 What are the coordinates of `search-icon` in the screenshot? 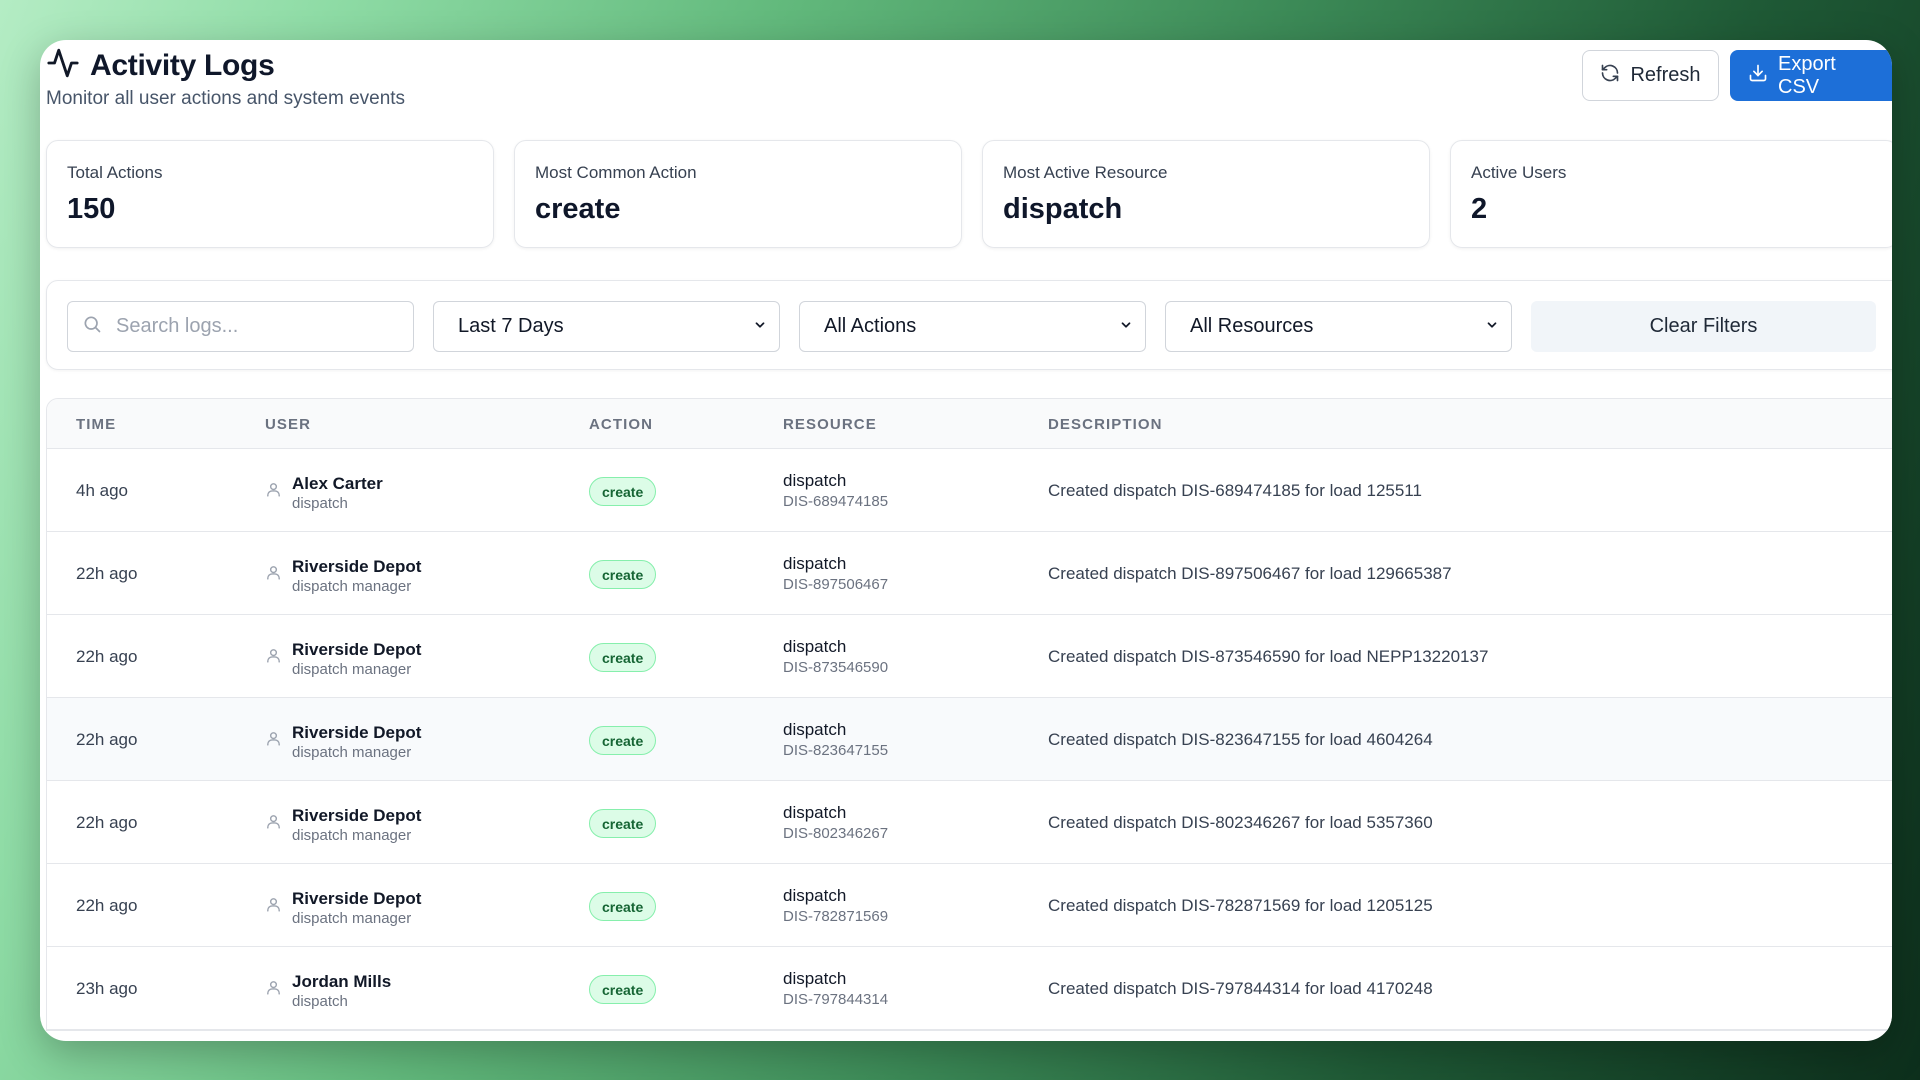 It's located at (92, 327).